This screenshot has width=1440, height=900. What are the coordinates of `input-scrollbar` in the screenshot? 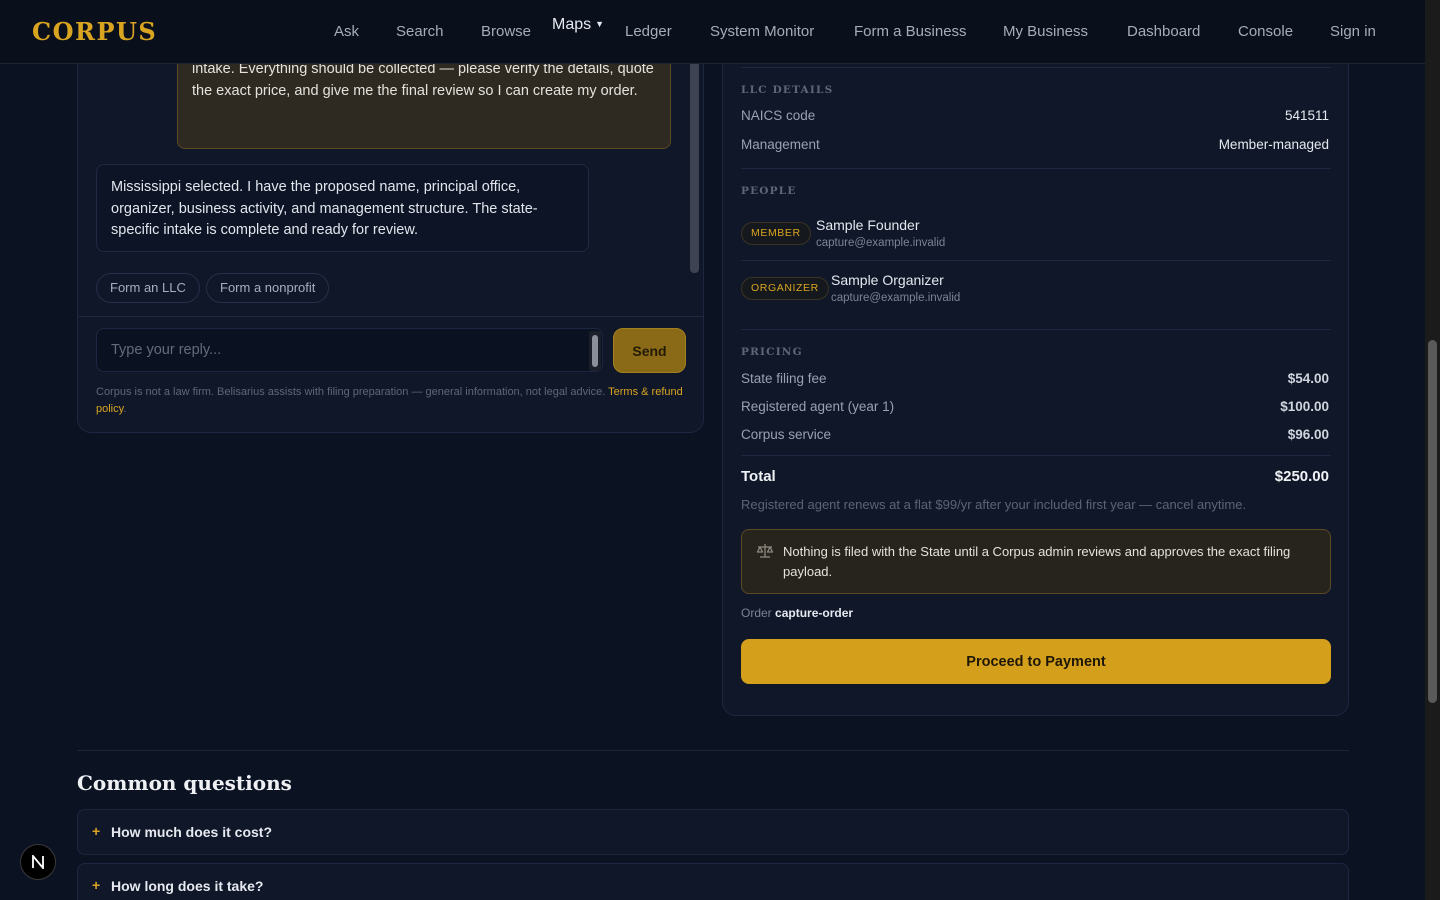 It's located at (595, 351).